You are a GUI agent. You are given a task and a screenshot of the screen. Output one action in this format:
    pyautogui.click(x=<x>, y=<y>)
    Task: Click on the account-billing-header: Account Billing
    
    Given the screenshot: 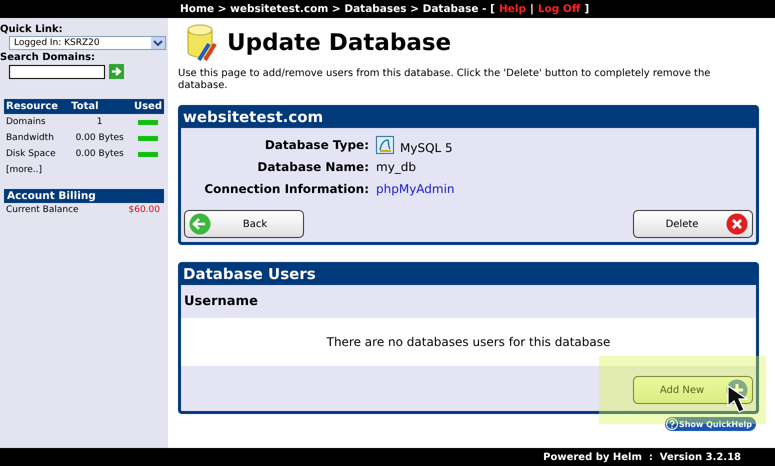 What is the action you would take?
    pyautogui.click(x=84, y=196)
    